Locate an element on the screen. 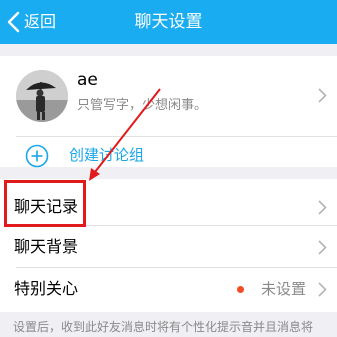  special-care-row: 特别关心 未设置 is located at coordinates (168, 289).